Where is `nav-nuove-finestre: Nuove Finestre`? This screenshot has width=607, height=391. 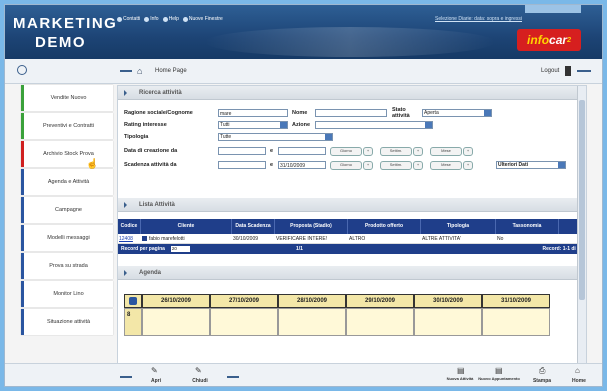
nav-nuove-finestre: Nuove Finestre is located at coordinates (202, 19).